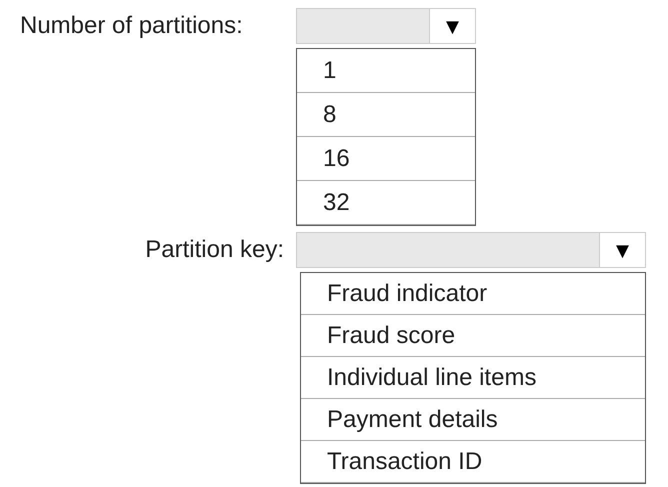  I want to click on dropdown-option: 1, so click(386, 71).